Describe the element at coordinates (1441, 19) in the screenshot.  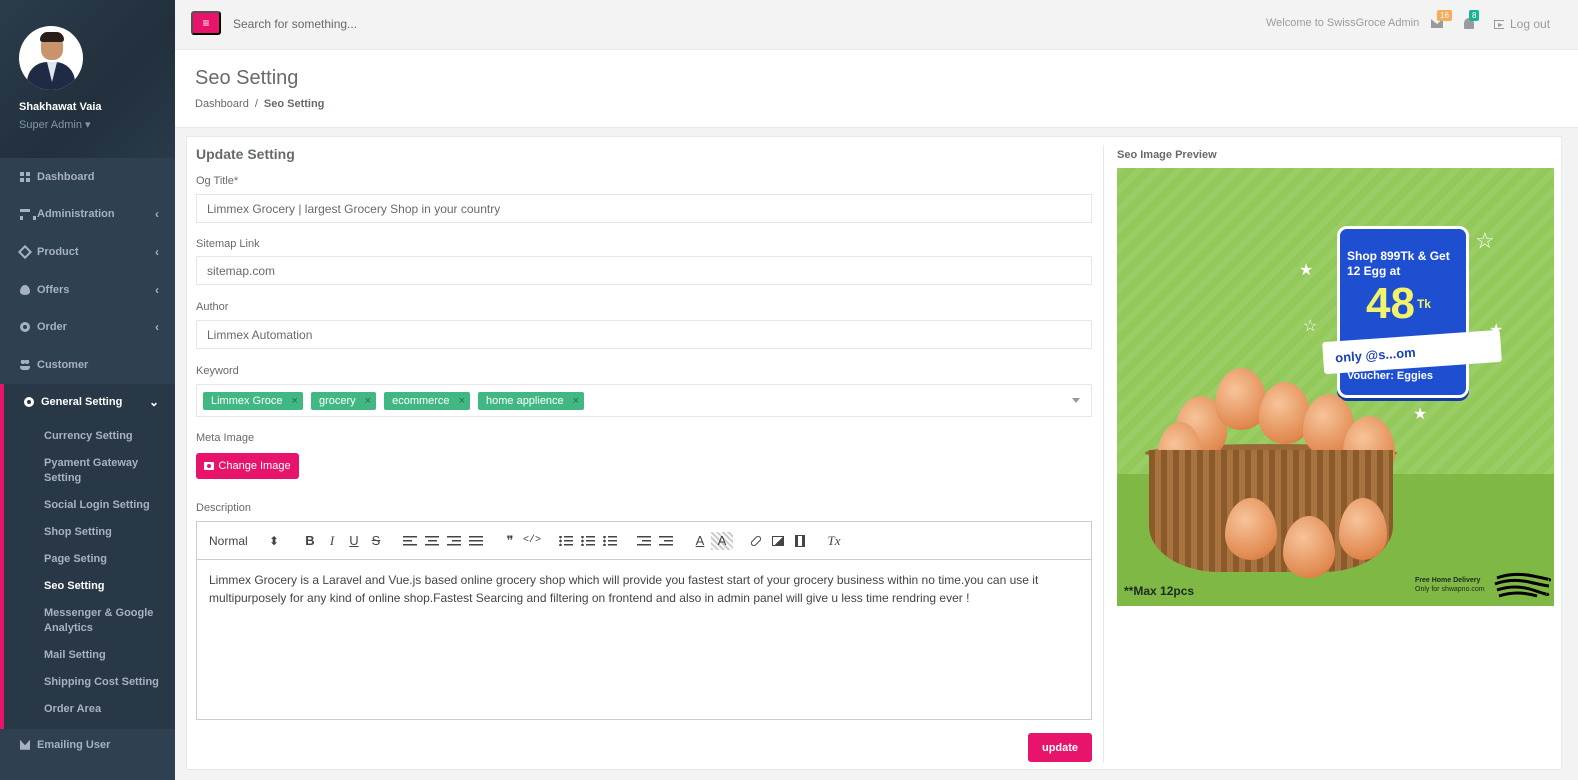
I see `messages-button: 16` at that location.